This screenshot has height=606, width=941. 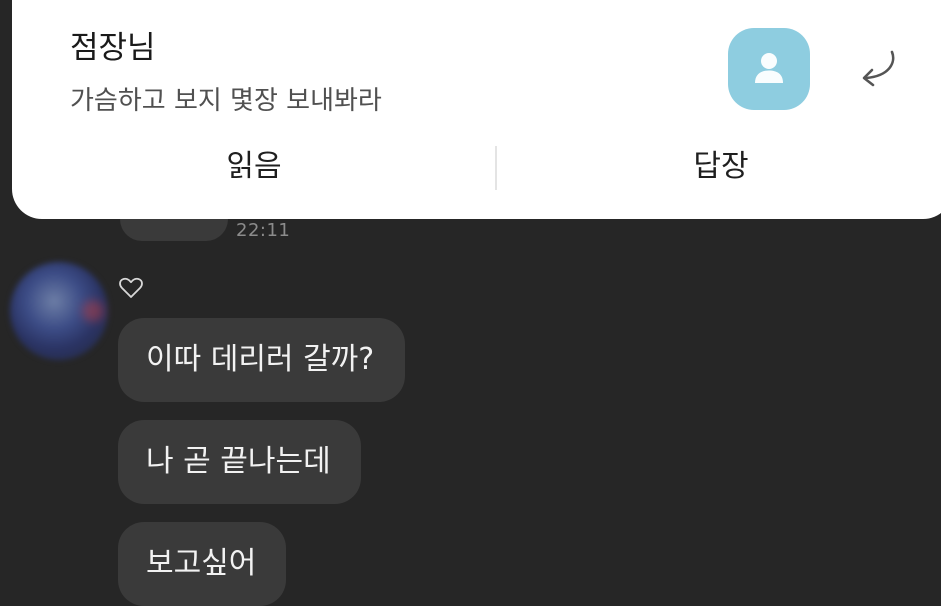 I want to click on message-text: 보고싶어, so click(x=201, y=563).